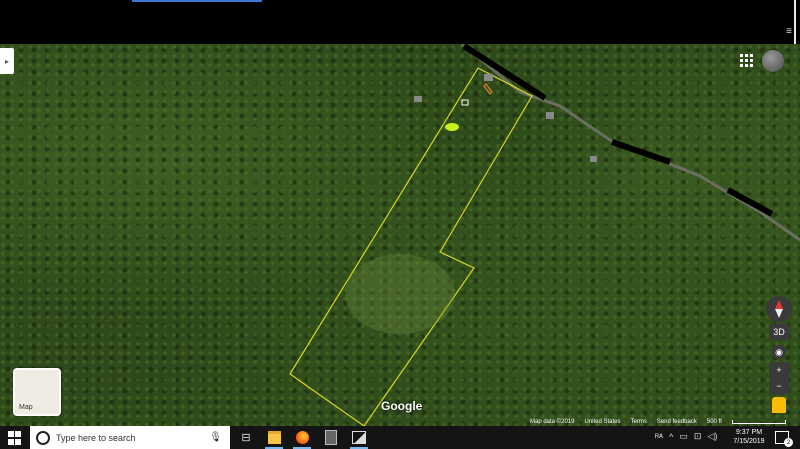 The width and height of the screenshot is (800, 449). I want to click on browser-top-bar: ≡, so click(400, 22).